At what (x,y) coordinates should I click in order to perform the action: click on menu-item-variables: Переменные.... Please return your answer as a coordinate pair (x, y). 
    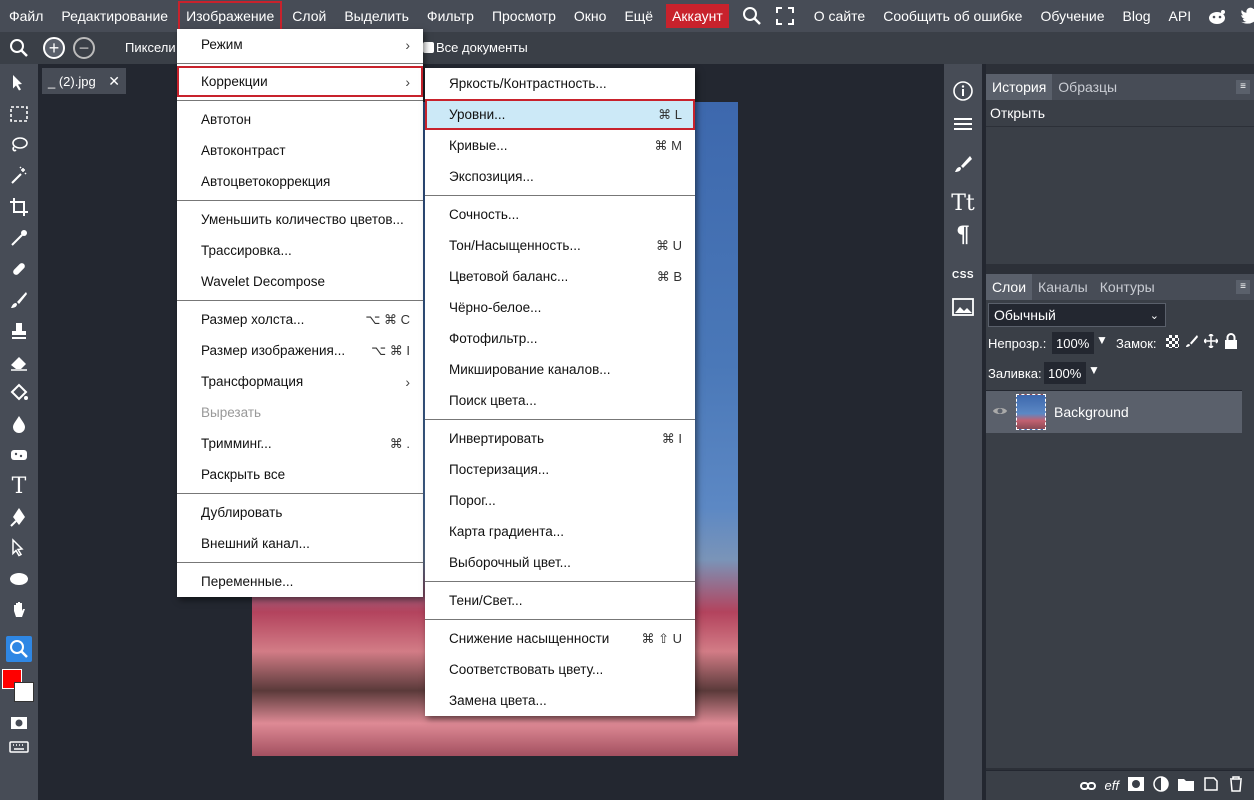
    Looking at the image, I should click on (300, 581).